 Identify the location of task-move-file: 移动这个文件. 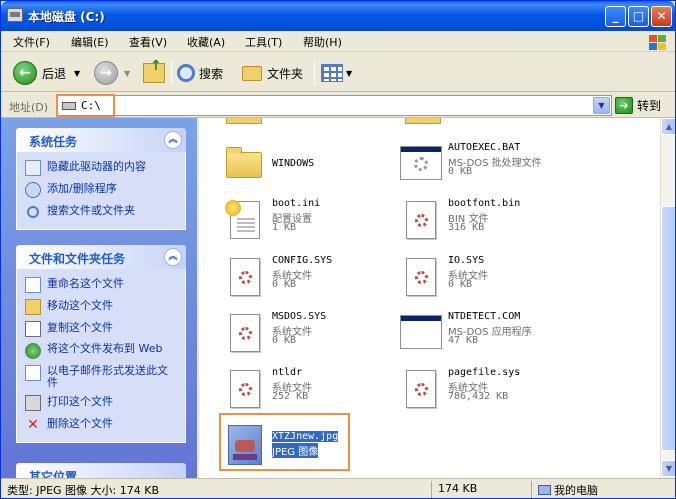
(101, 307).